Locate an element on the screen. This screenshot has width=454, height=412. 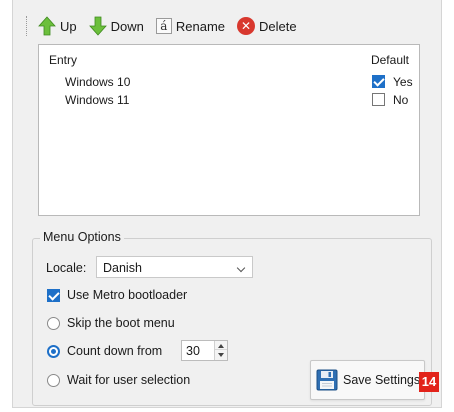
delete-label: Delete is located at coordinates (278, 26).